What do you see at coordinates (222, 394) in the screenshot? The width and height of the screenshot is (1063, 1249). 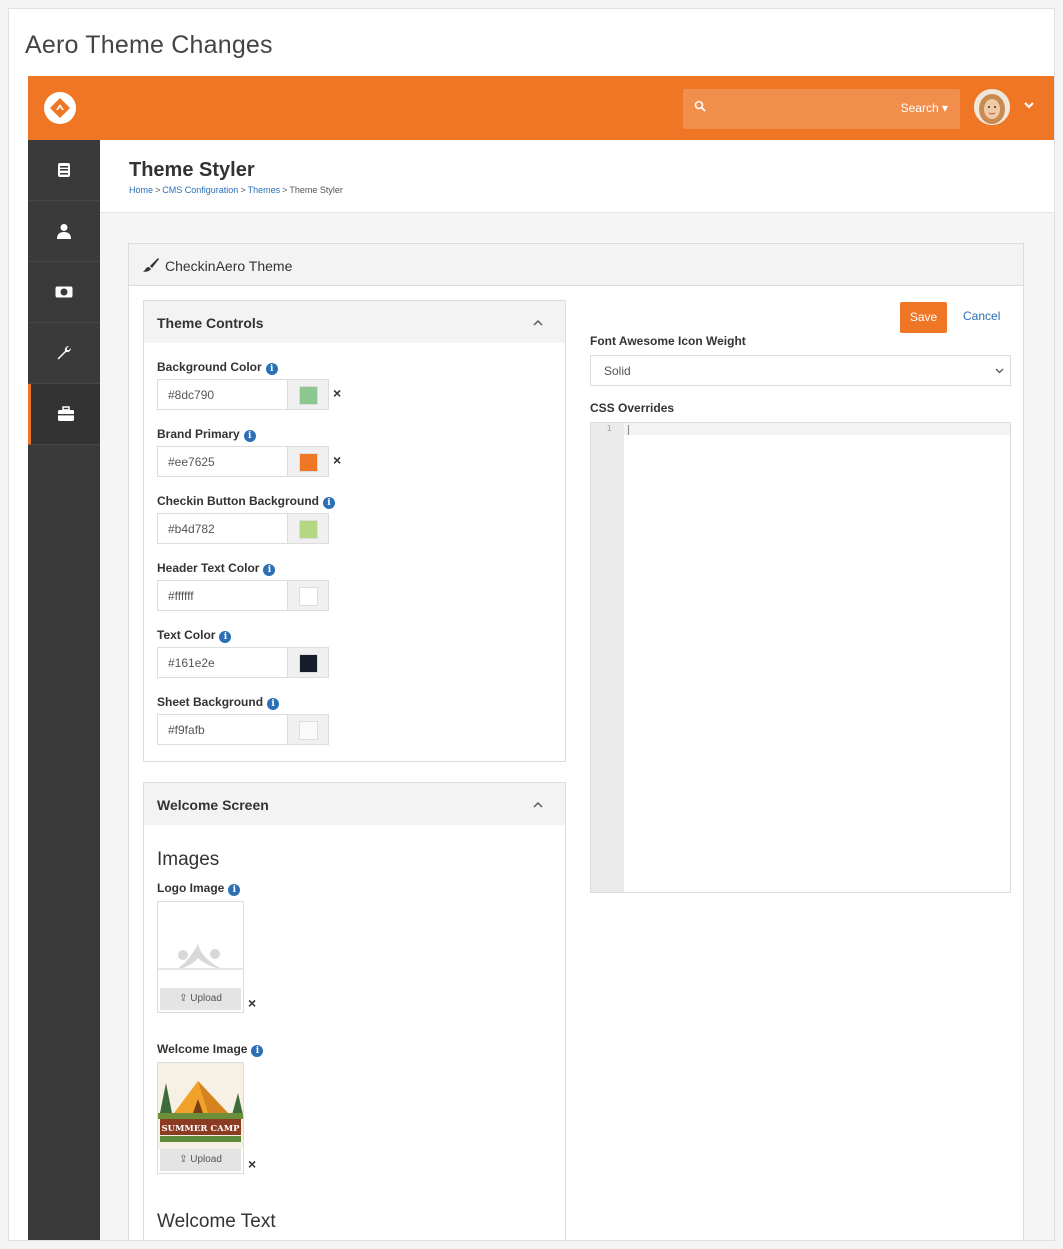 I see `background-color-input: #8dc790` at bounding box center [222, 394].